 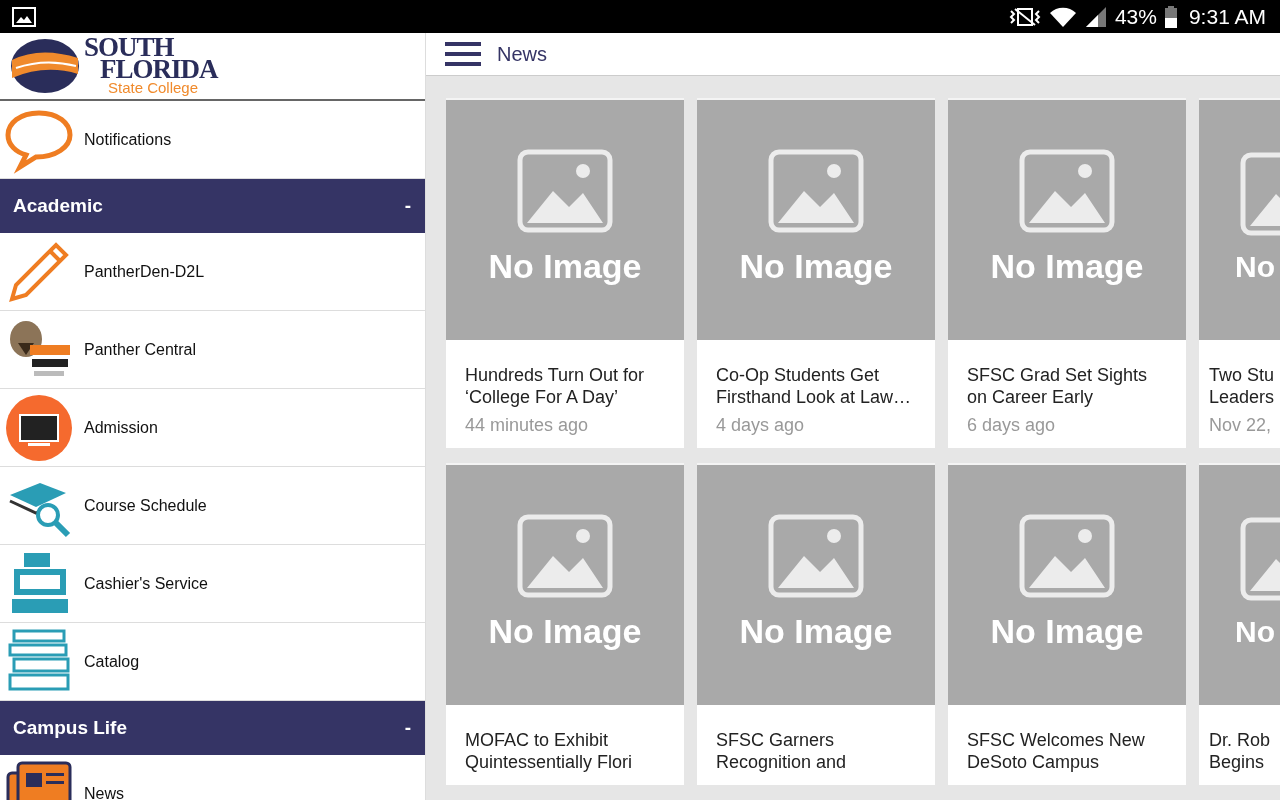 I want to click on news-date: 6 days ago, so click(x=1012, y=425).